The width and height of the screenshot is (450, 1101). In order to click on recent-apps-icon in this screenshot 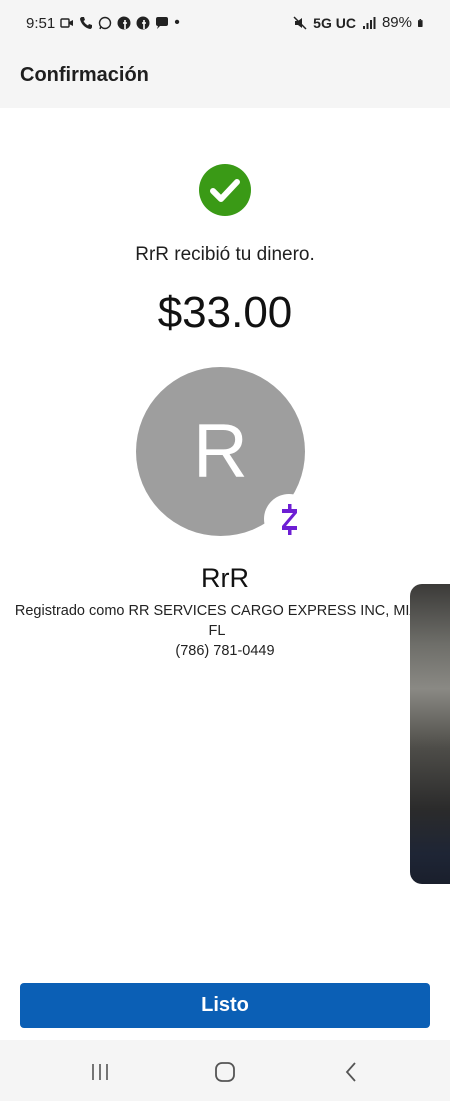, I will do `click(100, 1072)`.